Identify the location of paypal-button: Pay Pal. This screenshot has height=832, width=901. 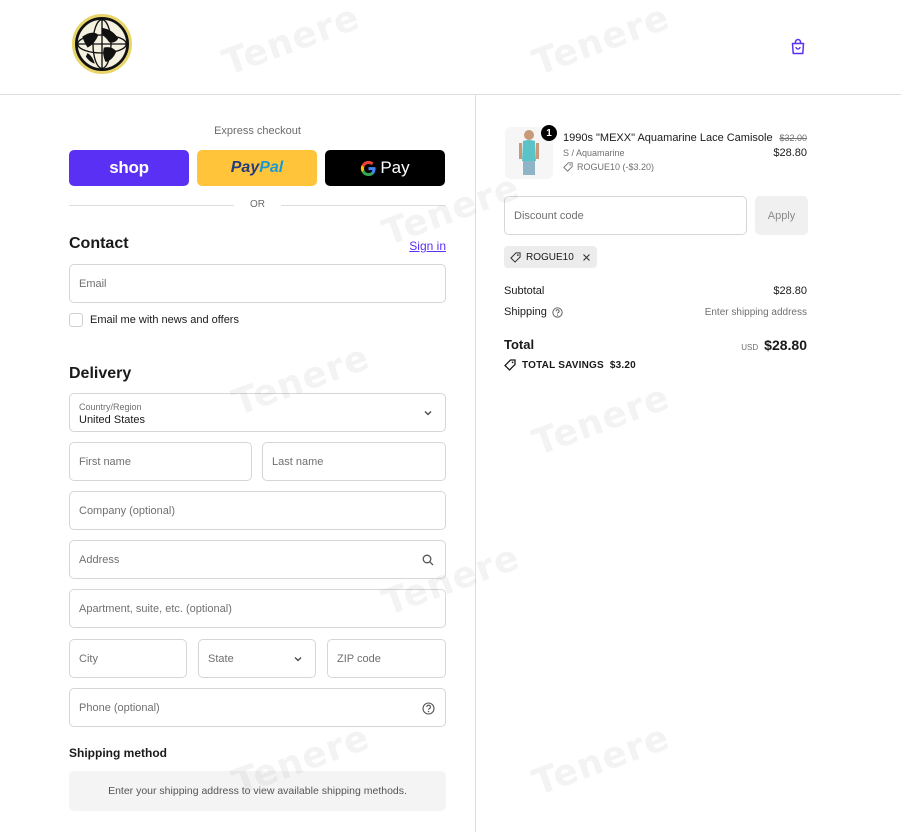
(257, 168).